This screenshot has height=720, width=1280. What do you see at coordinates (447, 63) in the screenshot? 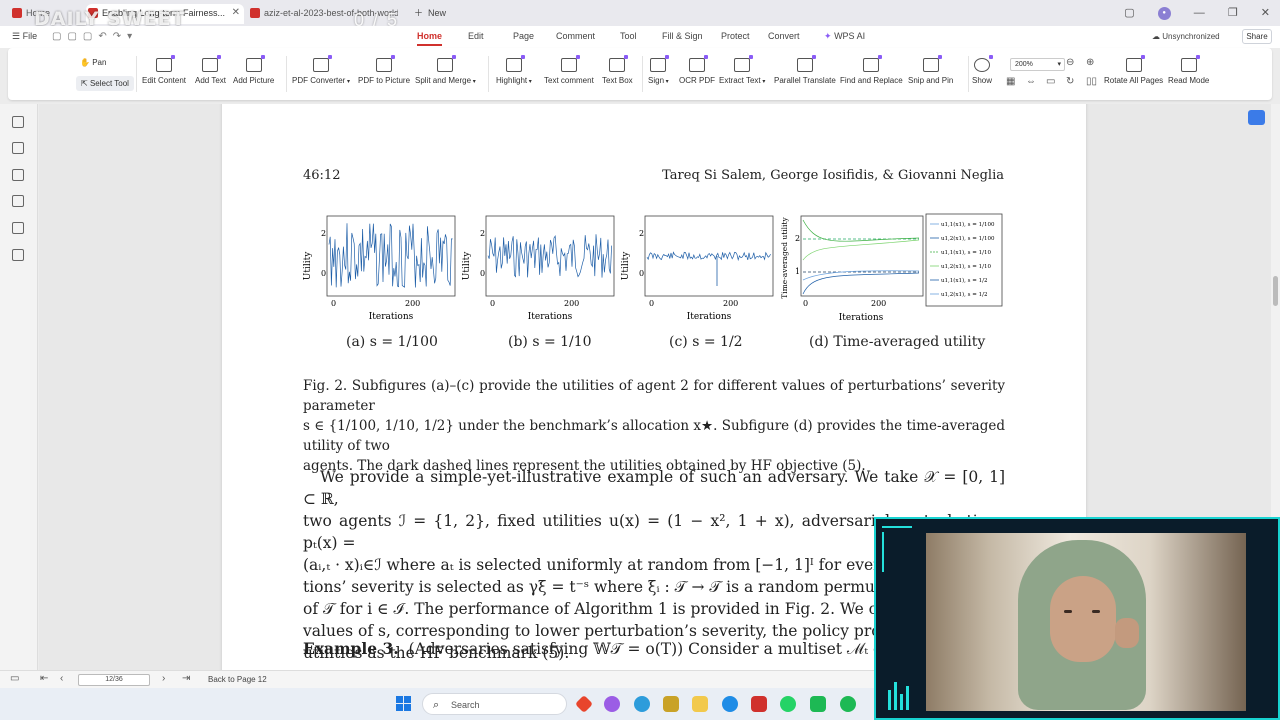
I see `split-merge-icon` at bounding box center [447, 63].